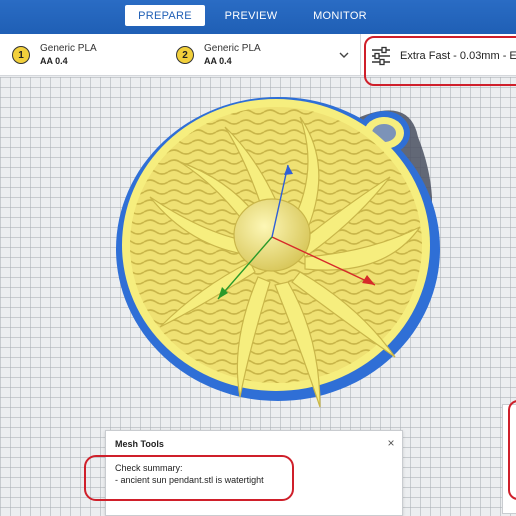 The width and height of the screenshot is (516, 516). Describe the element at coordinates (185, 55) in the screenshot. I see `extruder-2-badge: 2` at that location.